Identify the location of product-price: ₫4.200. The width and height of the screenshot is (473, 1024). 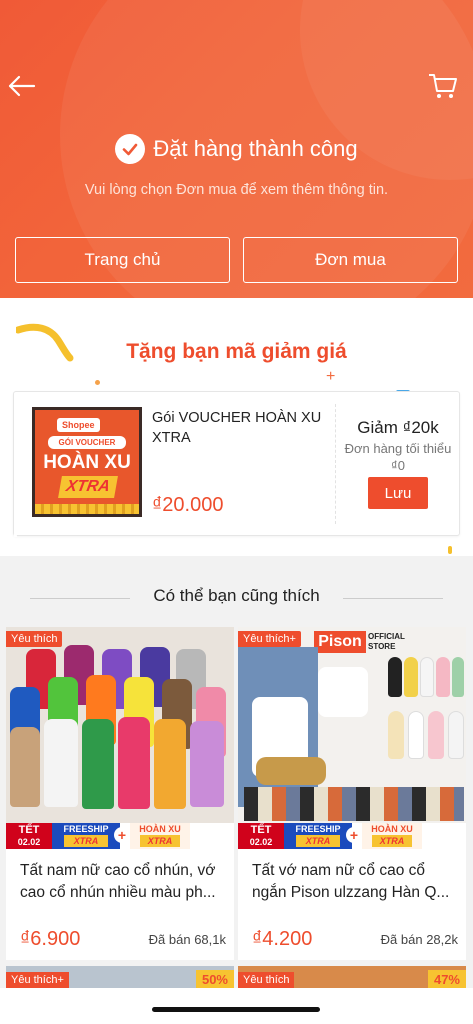
(282, 939).